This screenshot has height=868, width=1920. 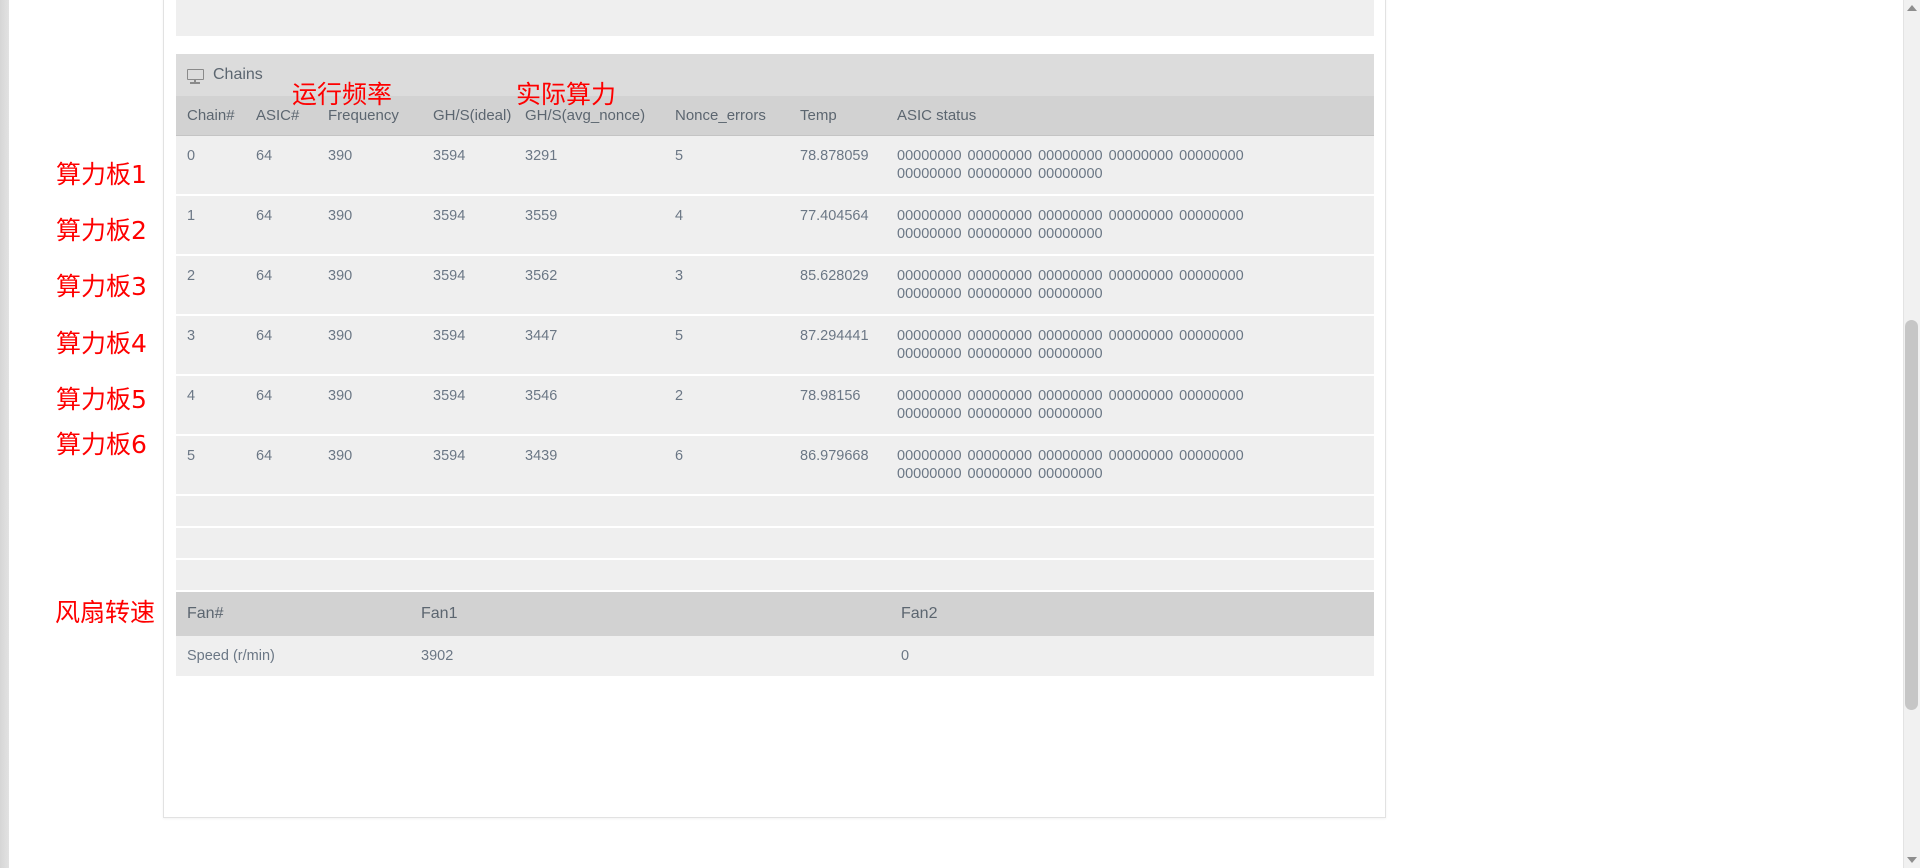 What do you see at coordinates (600, 165) in the screenshot?
I see `ghs-avg-nonce-value: 3291` at bounding box center [600, 165].